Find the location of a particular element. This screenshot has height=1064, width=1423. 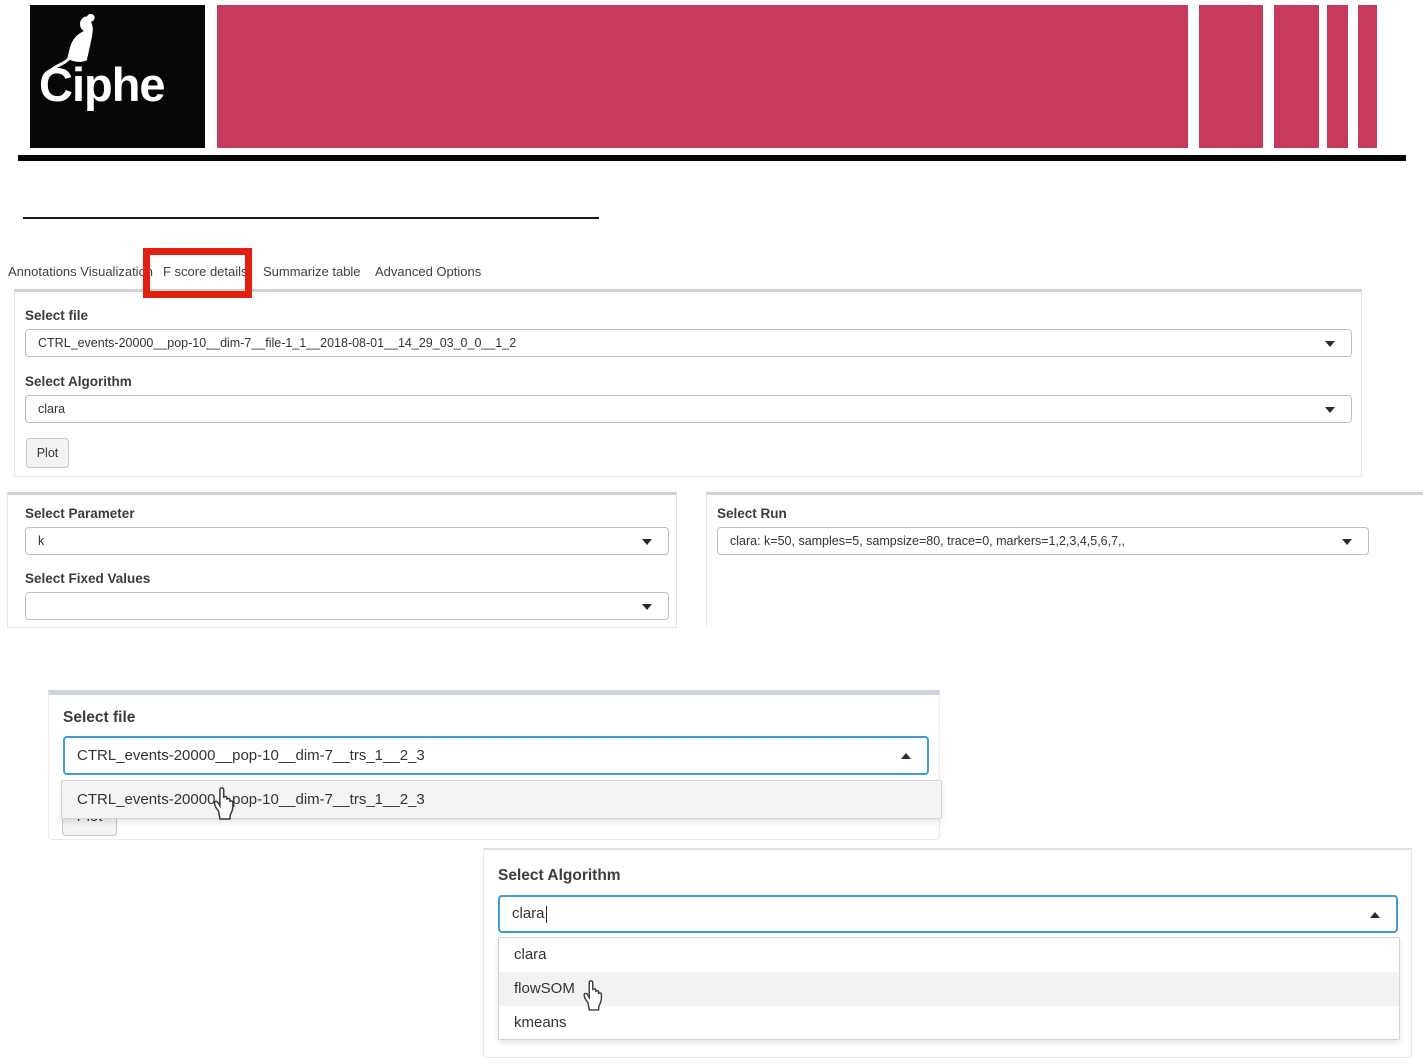

tab-f-score-details: F score details is located at coordinates (205, 271).